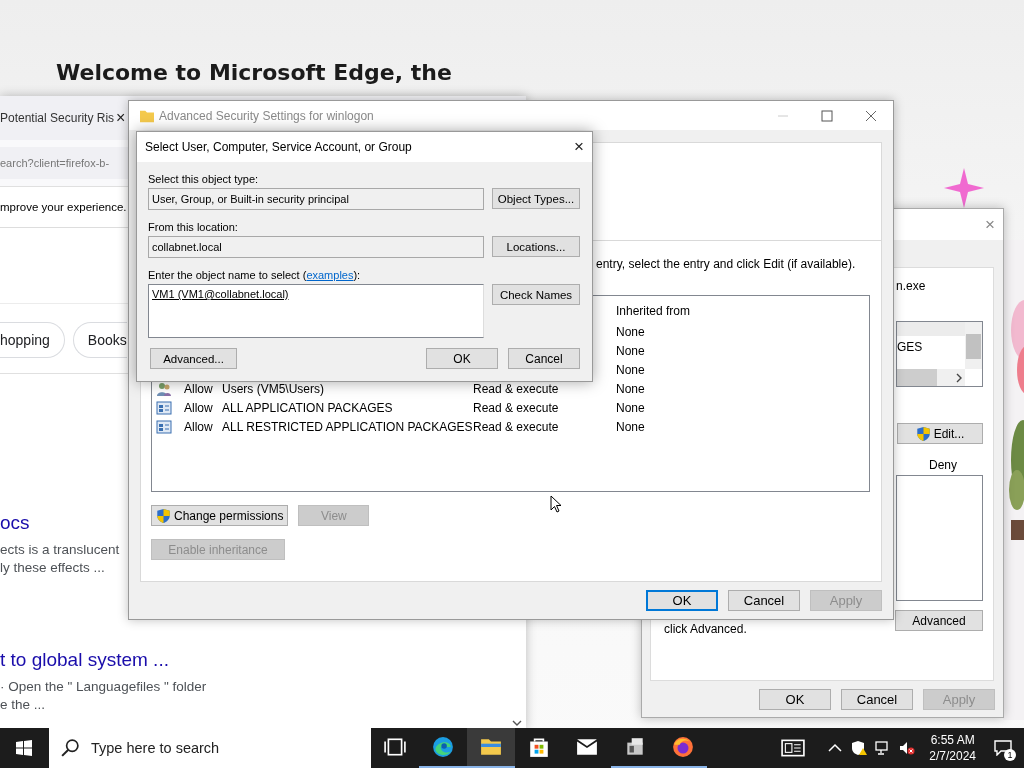 The image size is (1024, 768). I want to click on result-snippet: · Open the " Languagefiles " folder, so click(103, 686).